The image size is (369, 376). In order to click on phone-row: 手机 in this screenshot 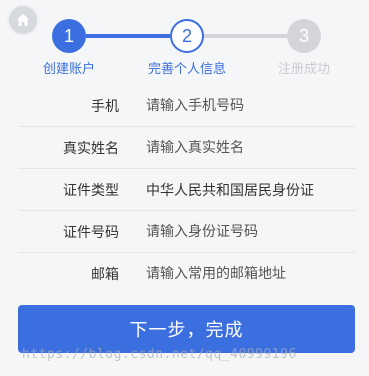, I will do `click(187, 106)`.